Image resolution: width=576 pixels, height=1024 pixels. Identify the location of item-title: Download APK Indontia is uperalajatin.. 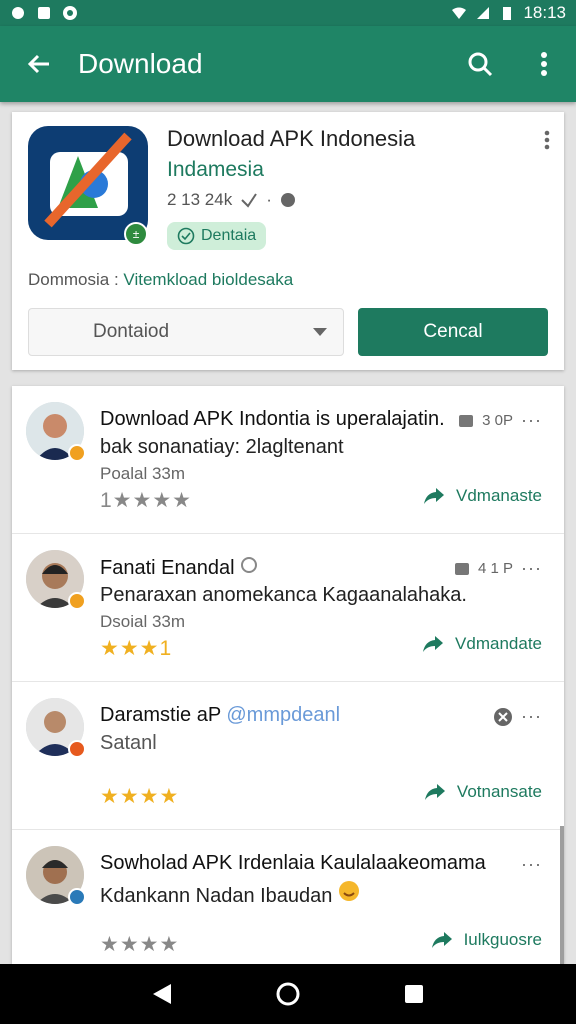
(272, 419).